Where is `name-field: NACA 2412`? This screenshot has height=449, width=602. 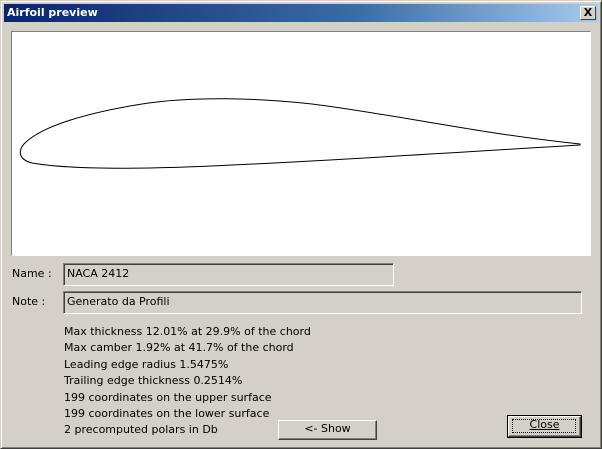
name-field: NACA 2412 is located at coordinates (228, 274).